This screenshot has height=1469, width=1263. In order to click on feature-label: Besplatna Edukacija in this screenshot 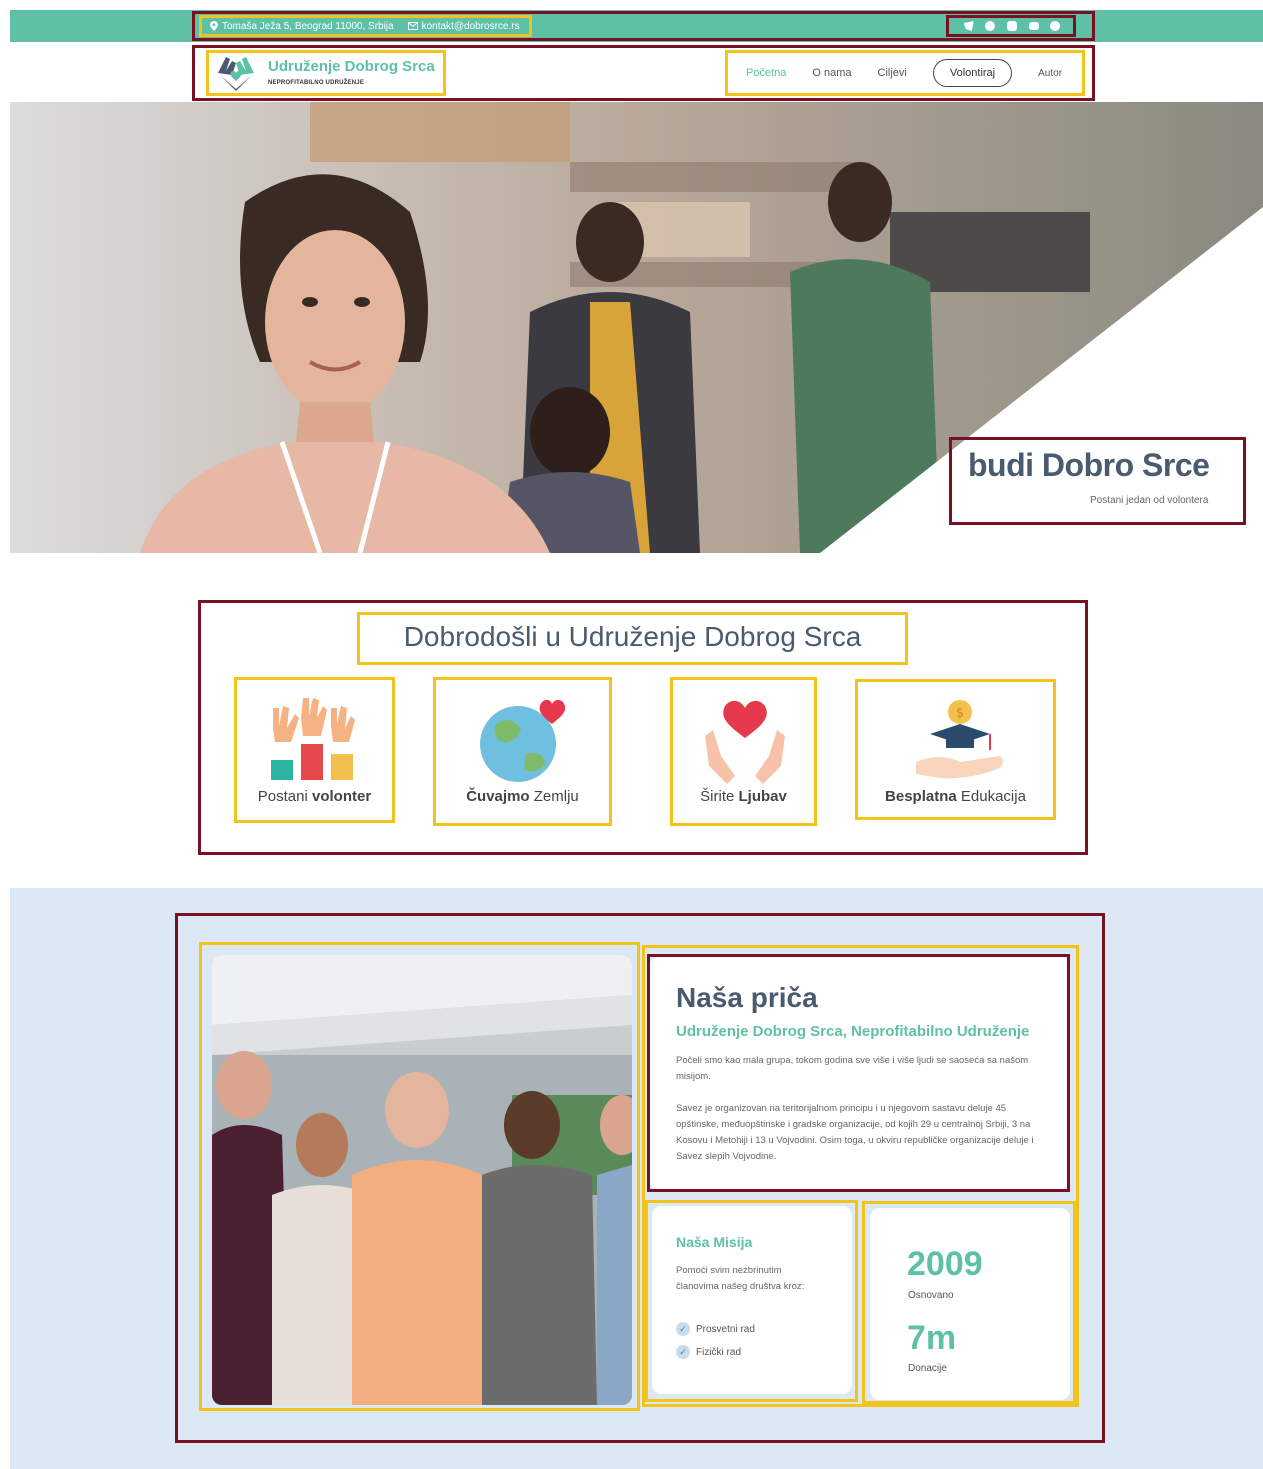, I will do `click(955, 796)`.